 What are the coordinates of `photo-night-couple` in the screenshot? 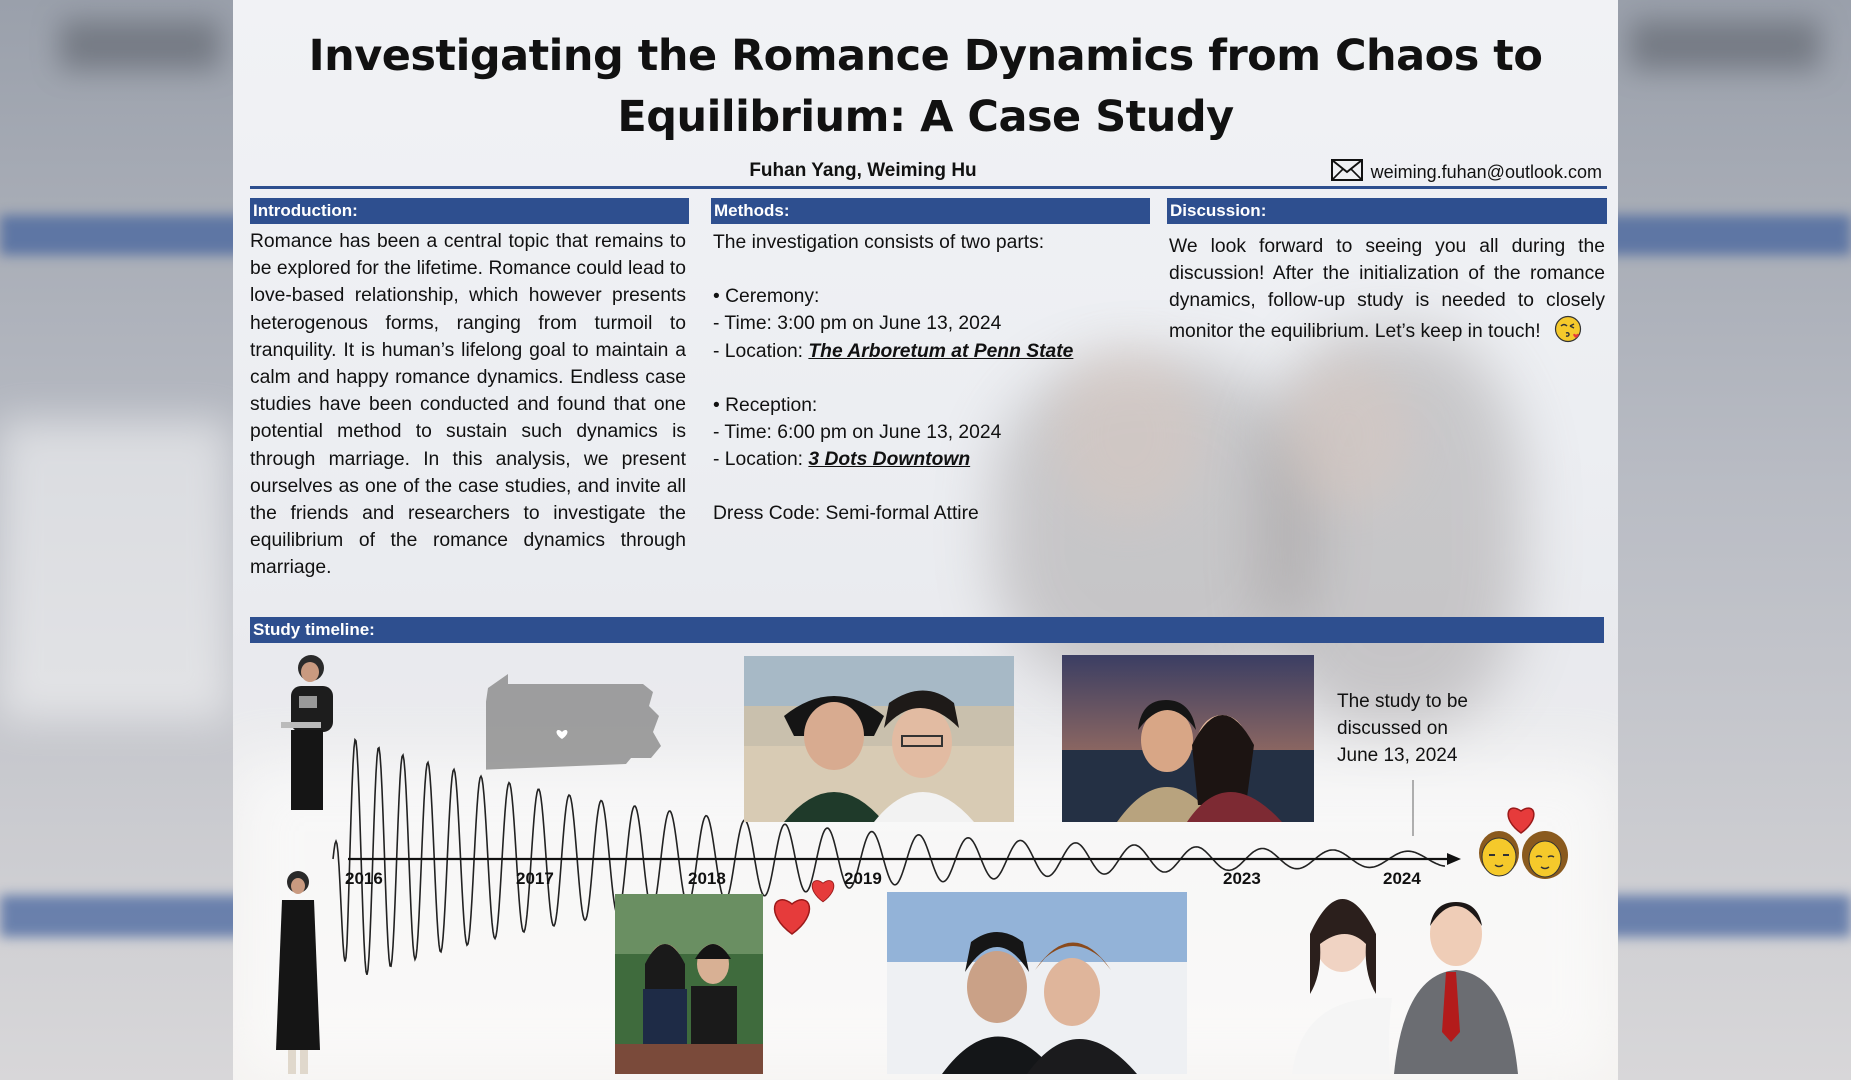 It's located at (1188, 738).